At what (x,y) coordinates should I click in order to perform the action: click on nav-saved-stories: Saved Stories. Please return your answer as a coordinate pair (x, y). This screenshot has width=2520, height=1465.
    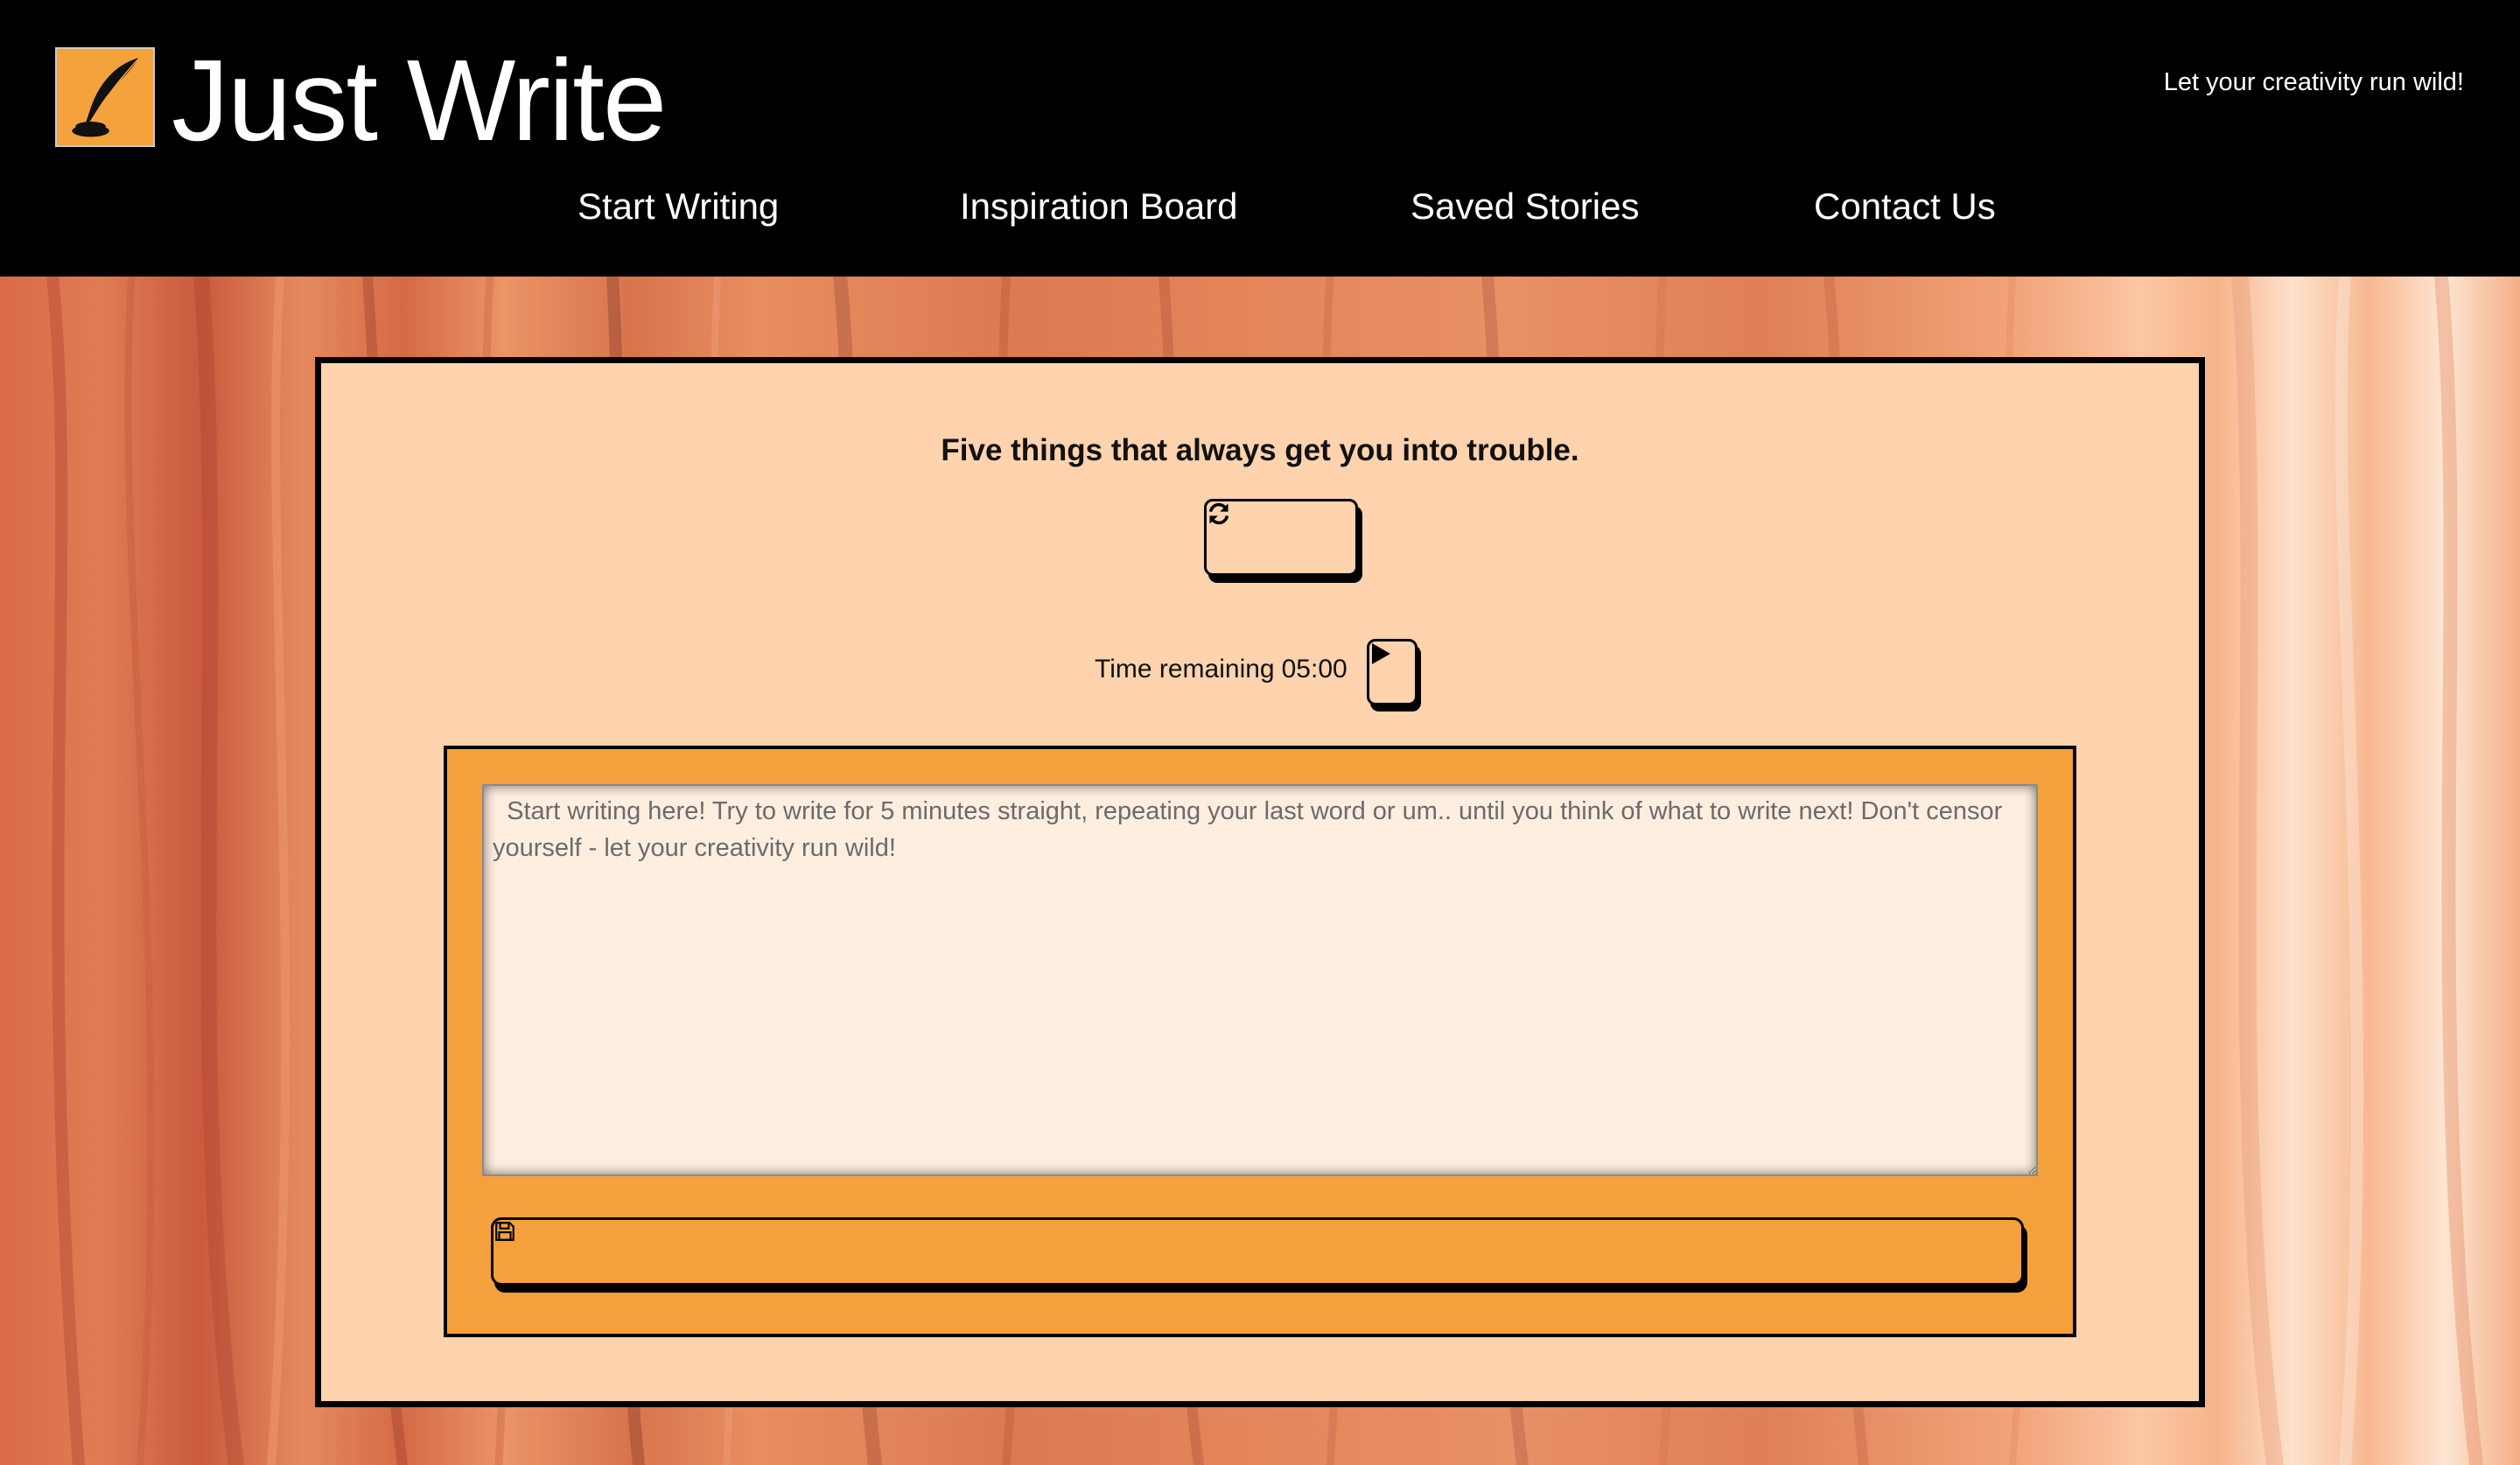
    Looking at the image, I should click on (1524, 206).